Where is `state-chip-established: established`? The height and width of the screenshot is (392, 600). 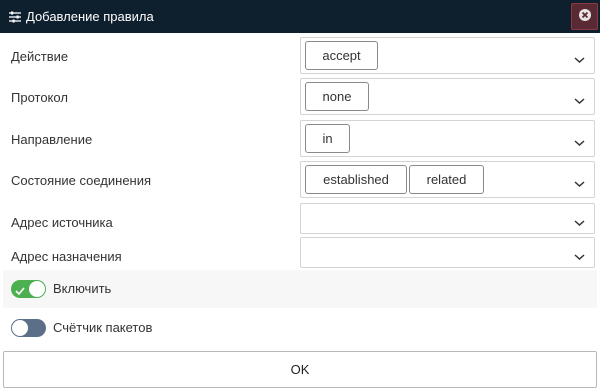
state-chip-established: established is located at coordinates (356, 179).